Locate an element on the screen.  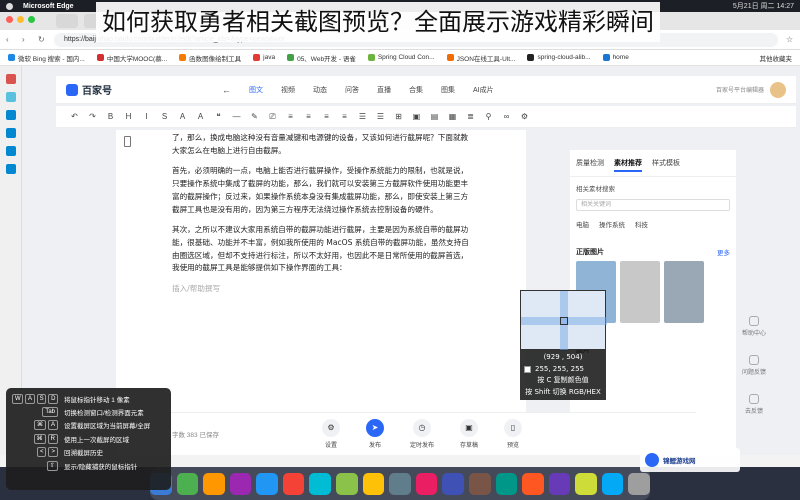
minimize-window-button is located at coordinates (20, 19).